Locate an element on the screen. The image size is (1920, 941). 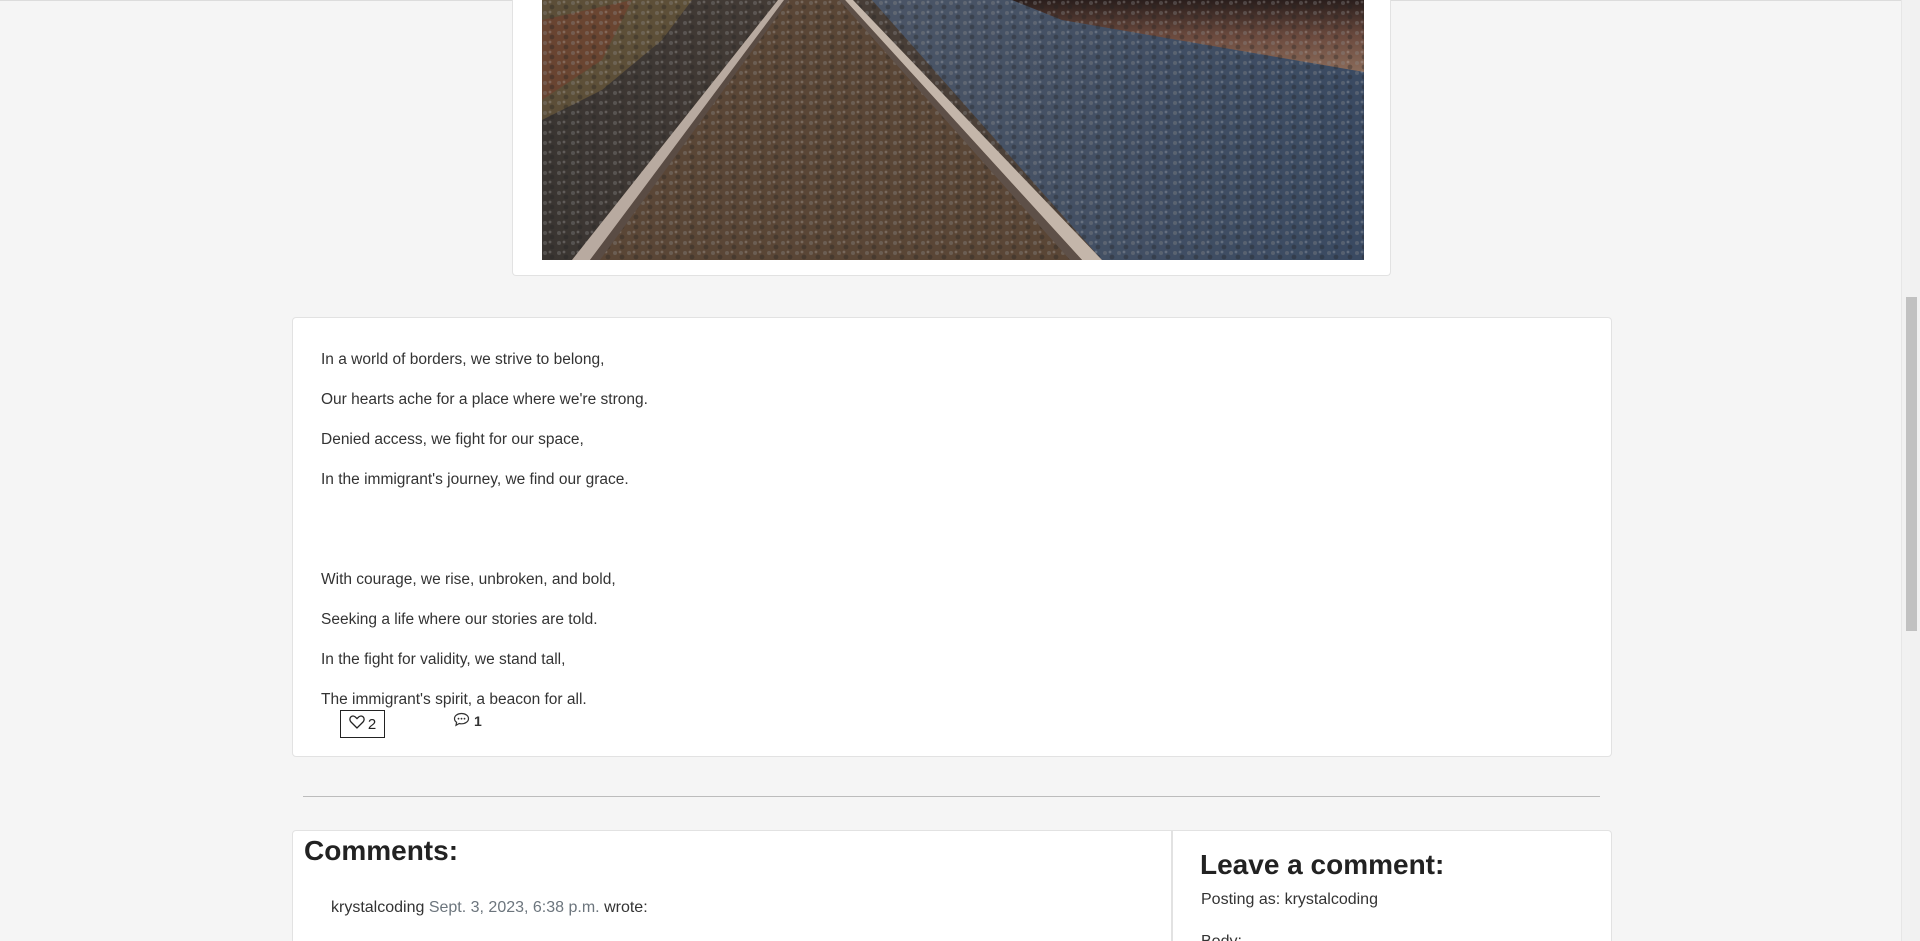
comment-wrote-label: wrote: is located at coordinates (626, 907).